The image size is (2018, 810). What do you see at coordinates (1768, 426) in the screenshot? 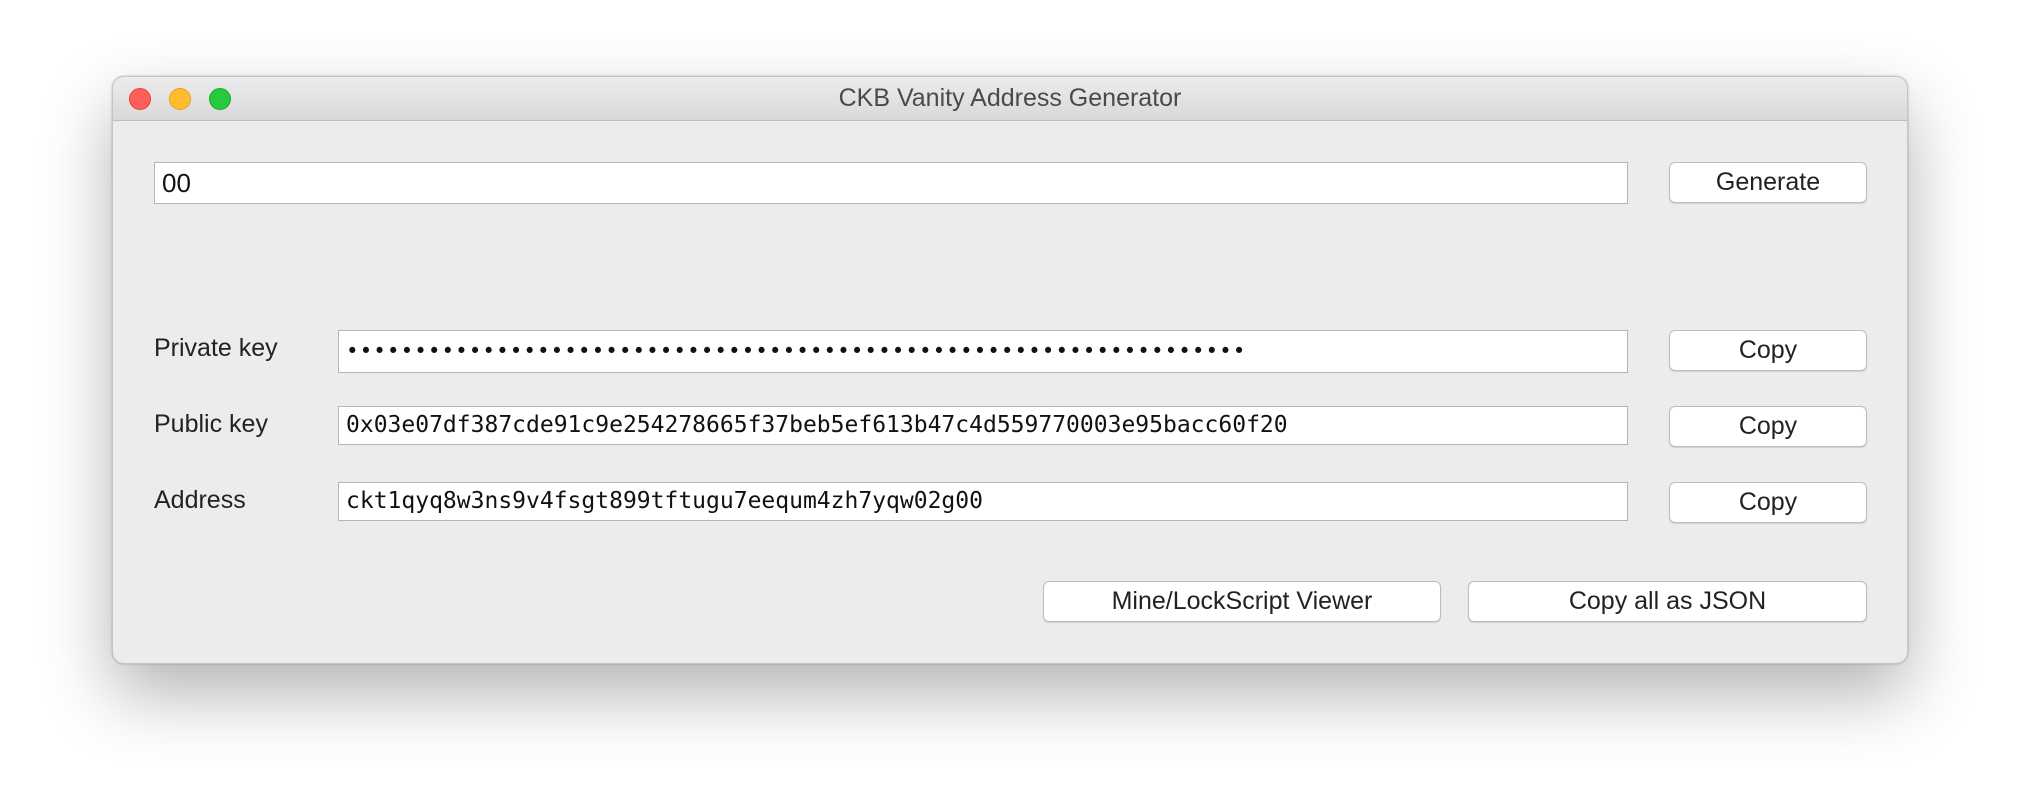
I see `copy-public-key-button: Copy` at bounding box center [1768, 426].